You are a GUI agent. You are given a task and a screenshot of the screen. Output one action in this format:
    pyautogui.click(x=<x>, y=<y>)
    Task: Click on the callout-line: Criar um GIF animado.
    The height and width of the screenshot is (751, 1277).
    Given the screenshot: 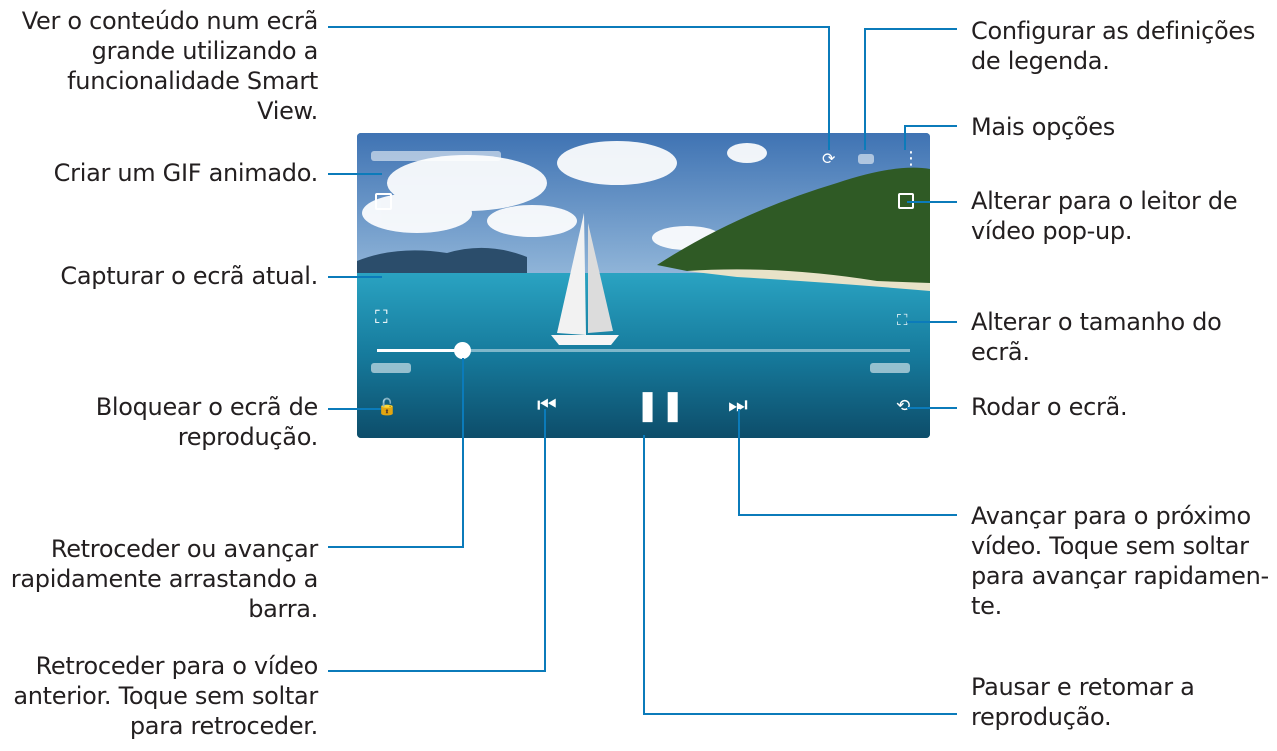 What is the action you would take?
    pyautogui.click(x=186, y=173)
    